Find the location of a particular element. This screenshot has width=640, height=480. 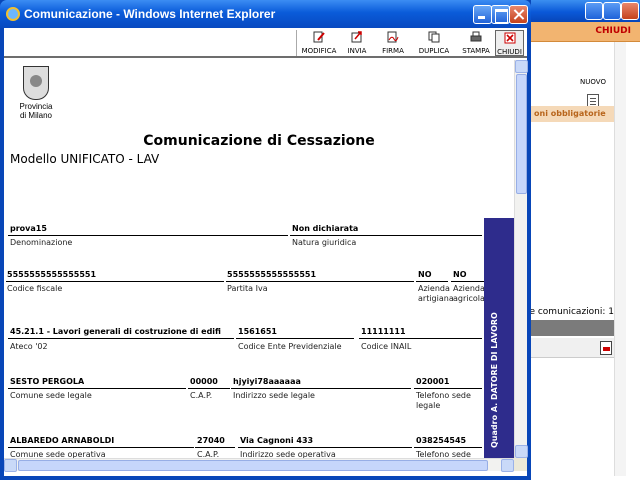

codice-inail-value: 11111111 is located at coordinates (383, 331).